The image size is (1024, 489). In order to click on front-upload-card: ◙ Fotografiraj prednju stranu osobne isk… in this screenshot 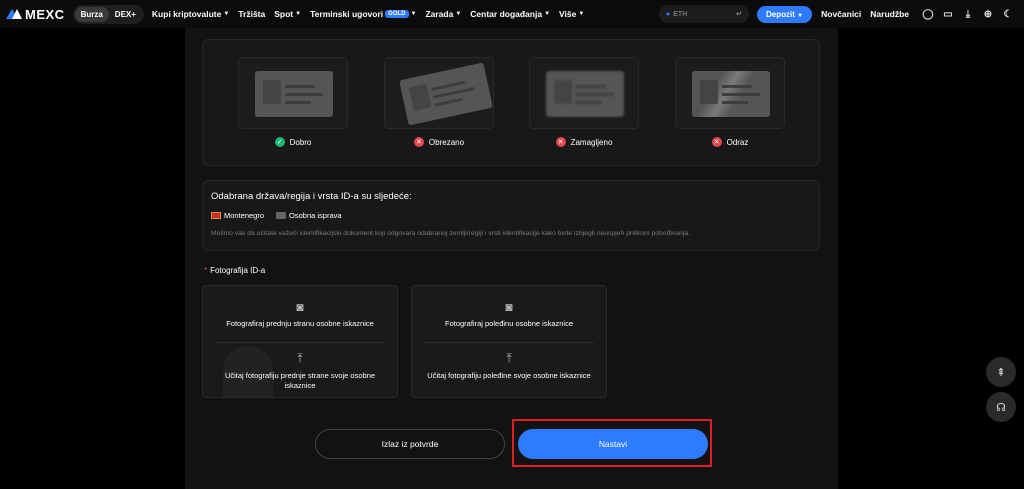, I will do `click(300, 341)`.